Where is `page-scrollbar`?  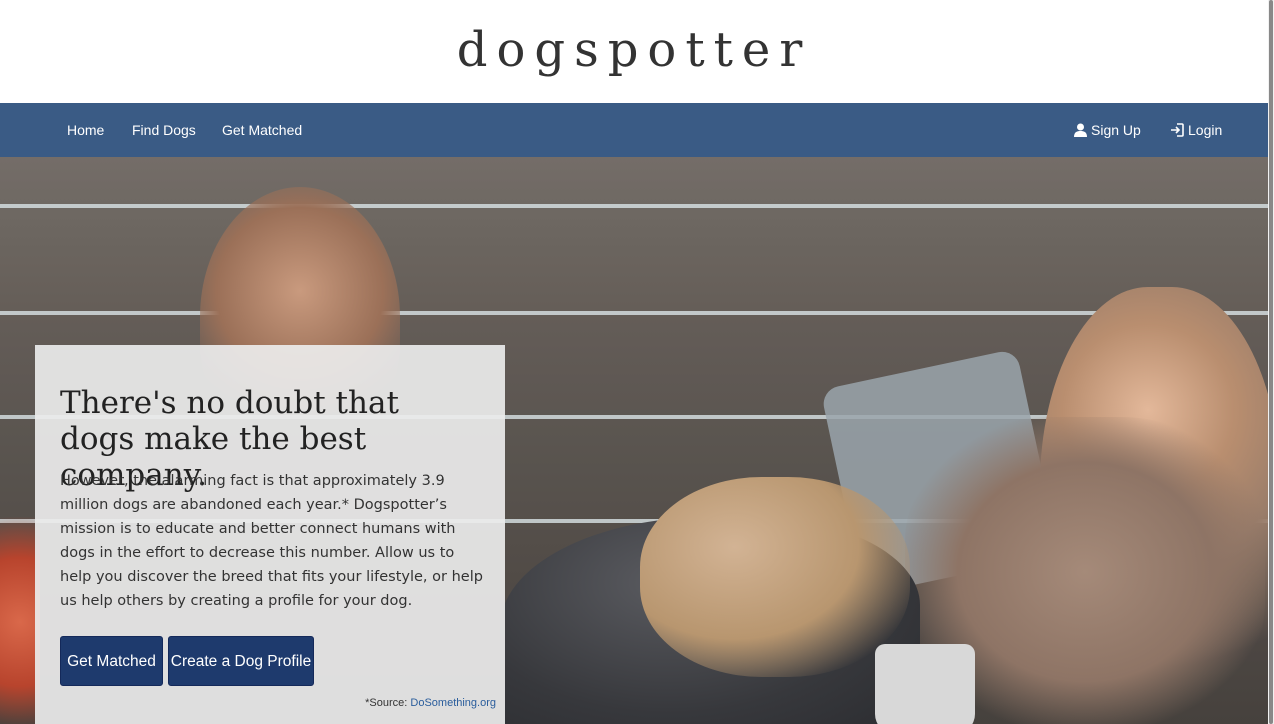 page-scrollbar is located at coordinates (1271, 362).